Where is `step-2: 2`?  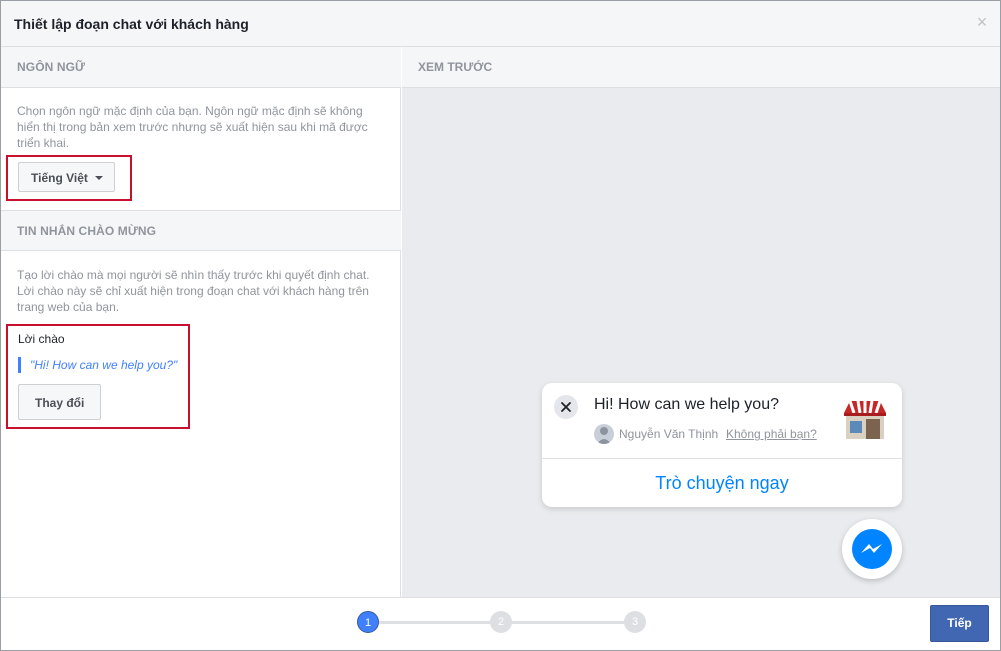 step-2: 2 is located at coordinates (501, 622).